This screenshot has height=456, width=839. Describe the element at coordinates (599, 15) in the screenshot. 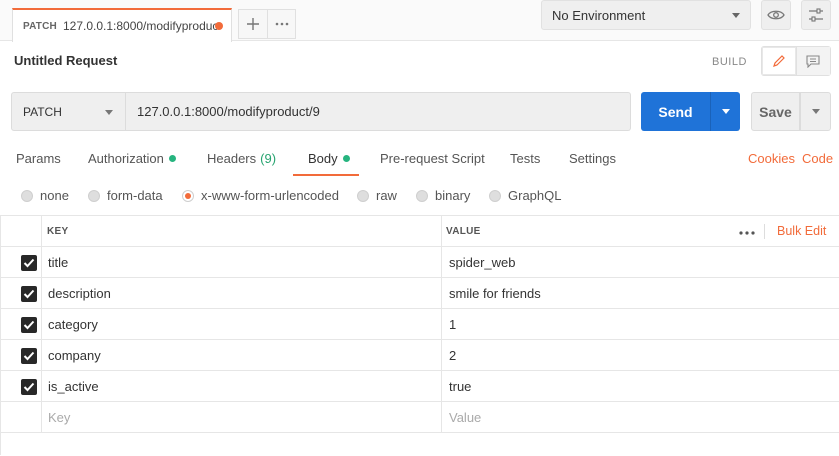

I see `environment-select-value: No Environment` at that location.